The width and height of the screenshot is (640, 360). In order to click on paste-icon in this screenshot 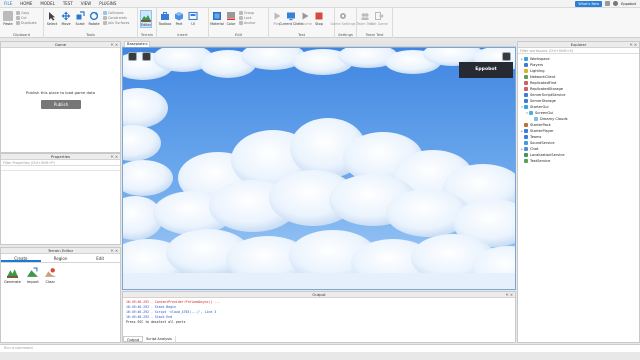, I will do `click(8, 16)`.